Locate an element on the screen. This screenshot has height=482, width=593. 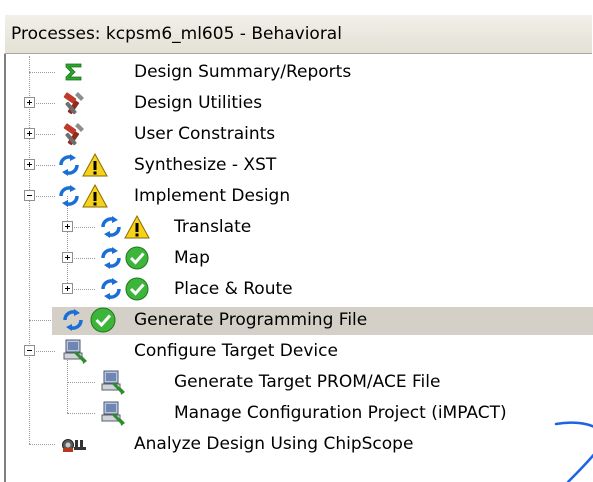
process-item-place-route: Place & Route is located at coordinates (299, 289).